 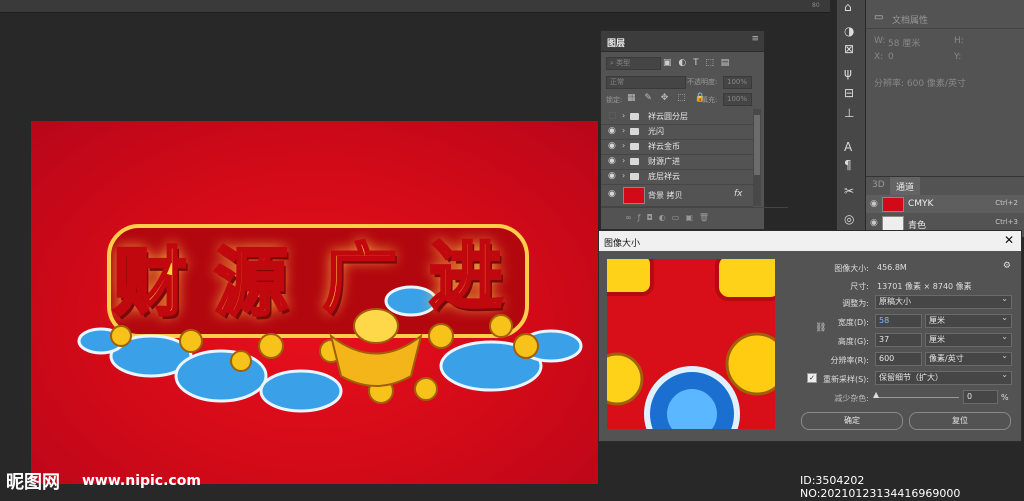 I want to click on tab-3d: 3D, so click(x=878, y=185).